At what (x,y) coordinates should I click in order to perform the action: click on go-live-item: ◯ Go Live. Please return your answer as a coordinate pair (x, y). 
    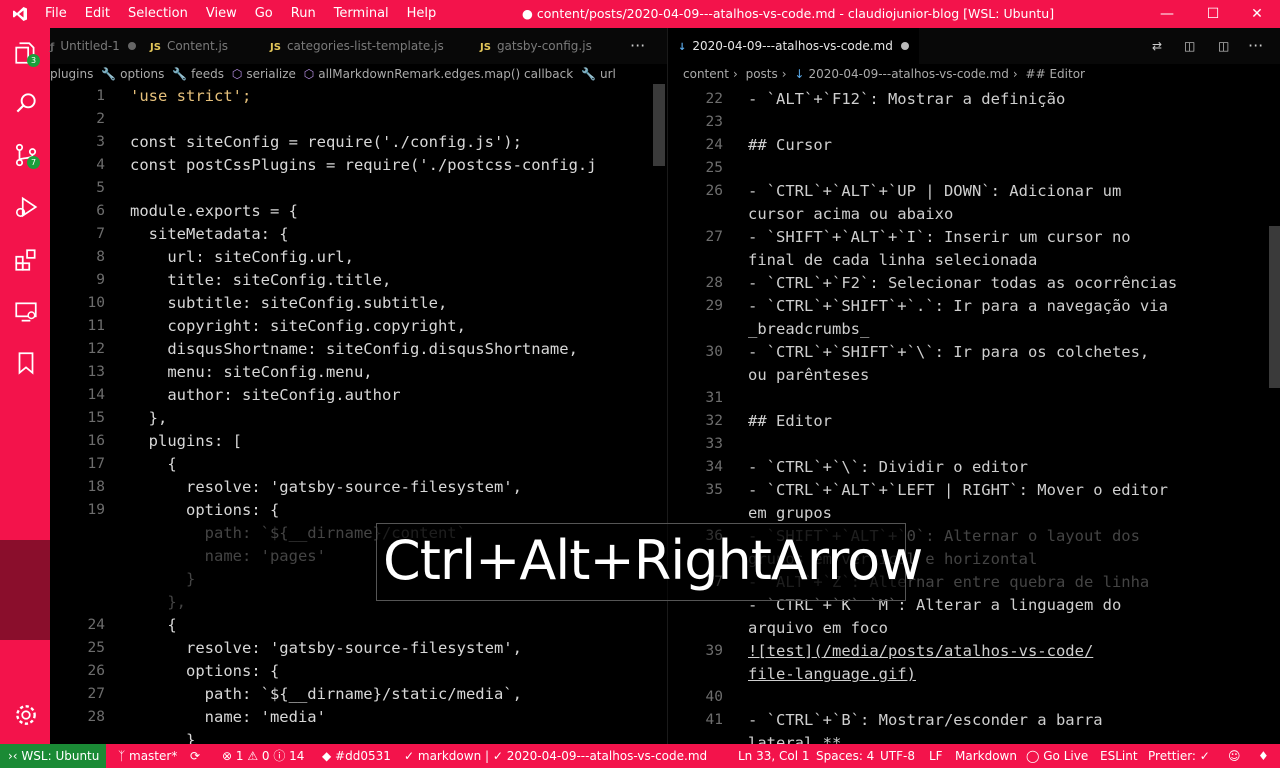
    Looking at the image, I should click on (1057, 756).